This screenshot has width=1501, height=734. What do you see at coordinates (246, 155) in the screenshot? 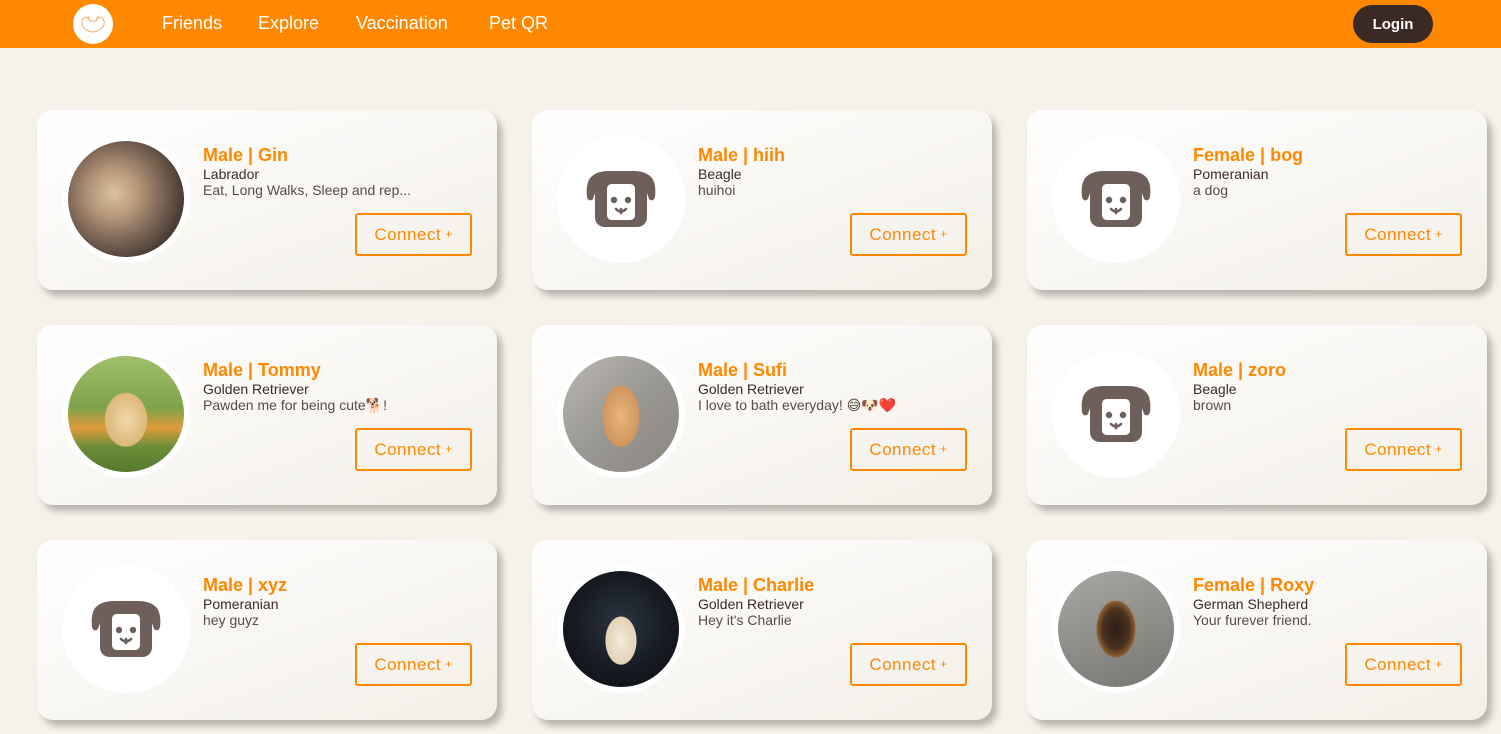
I see `pet-title: Male | Gin` at bounding box center [246, 155].